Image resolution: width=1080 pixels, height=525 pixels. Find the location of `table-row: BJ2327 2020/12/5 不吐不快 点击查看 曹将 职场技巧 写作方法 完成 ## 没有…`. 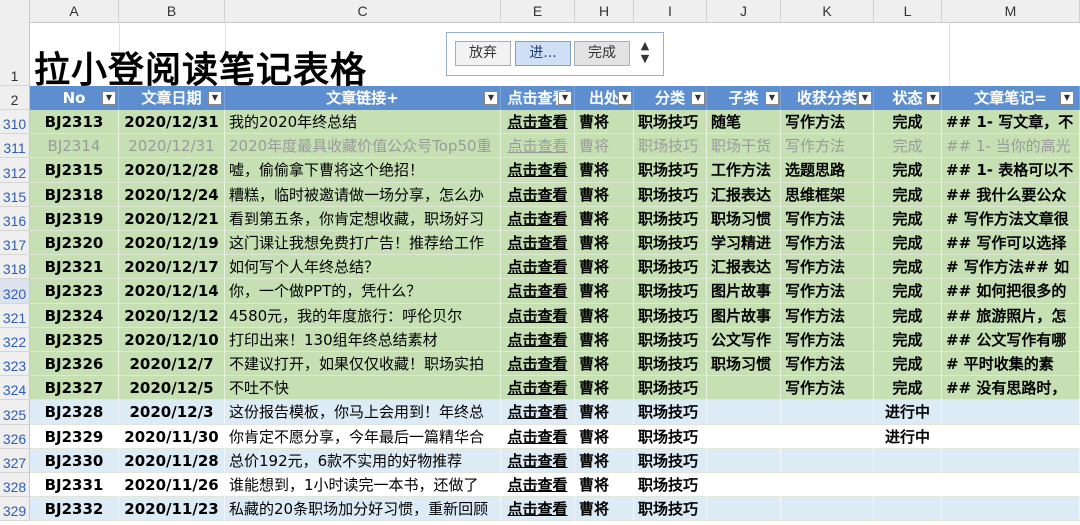

table-row: BJ2327 2020/12/5 不吐不快 点击查看 曹将 职场技巧 写作方法 完成 ## 没有… is located at coordinates (555, 388).